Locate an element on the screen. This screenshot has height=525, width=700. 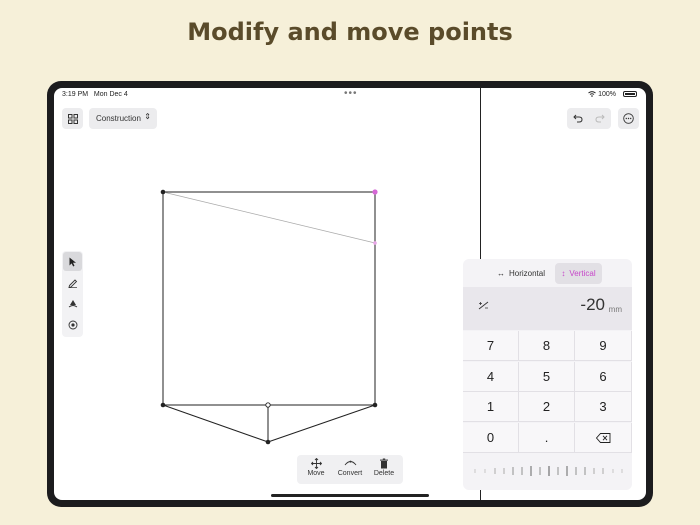
anchor-icon is located at coordinates (72, 303).